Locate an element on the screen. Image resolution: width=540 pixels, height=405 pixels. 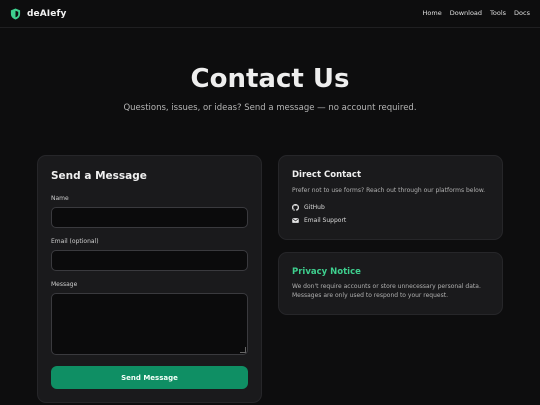
privacy-notice-title: Privacy Notice is located at coordinates (326, 272).